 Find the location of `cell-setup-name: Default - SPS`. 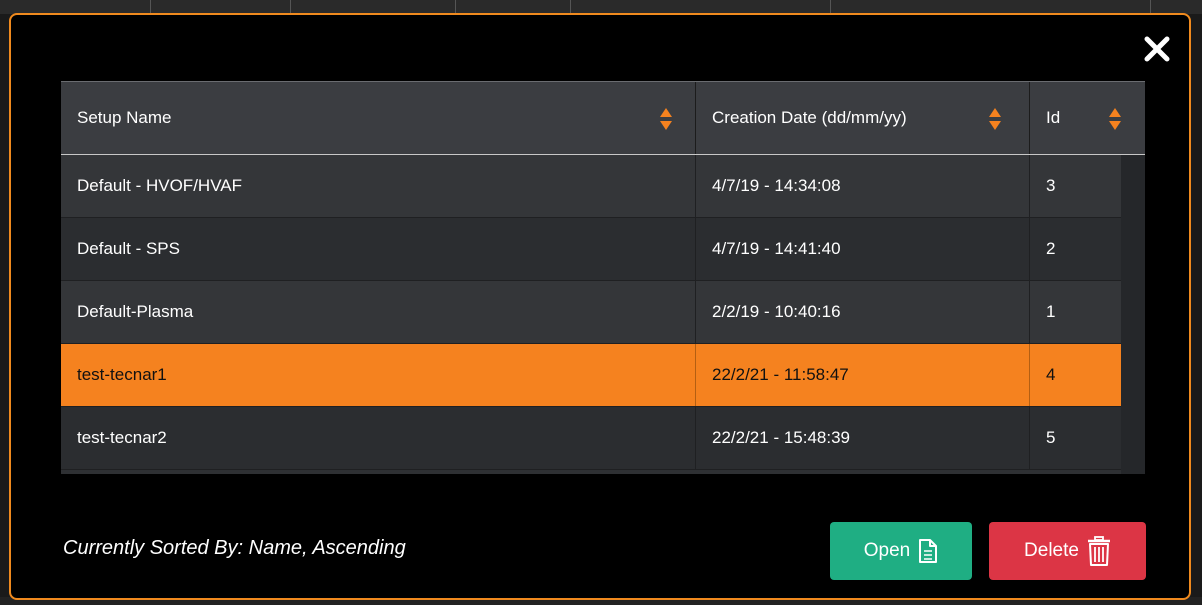

cell-setup-name: Default - SPS is located at coordinates (128, 248).